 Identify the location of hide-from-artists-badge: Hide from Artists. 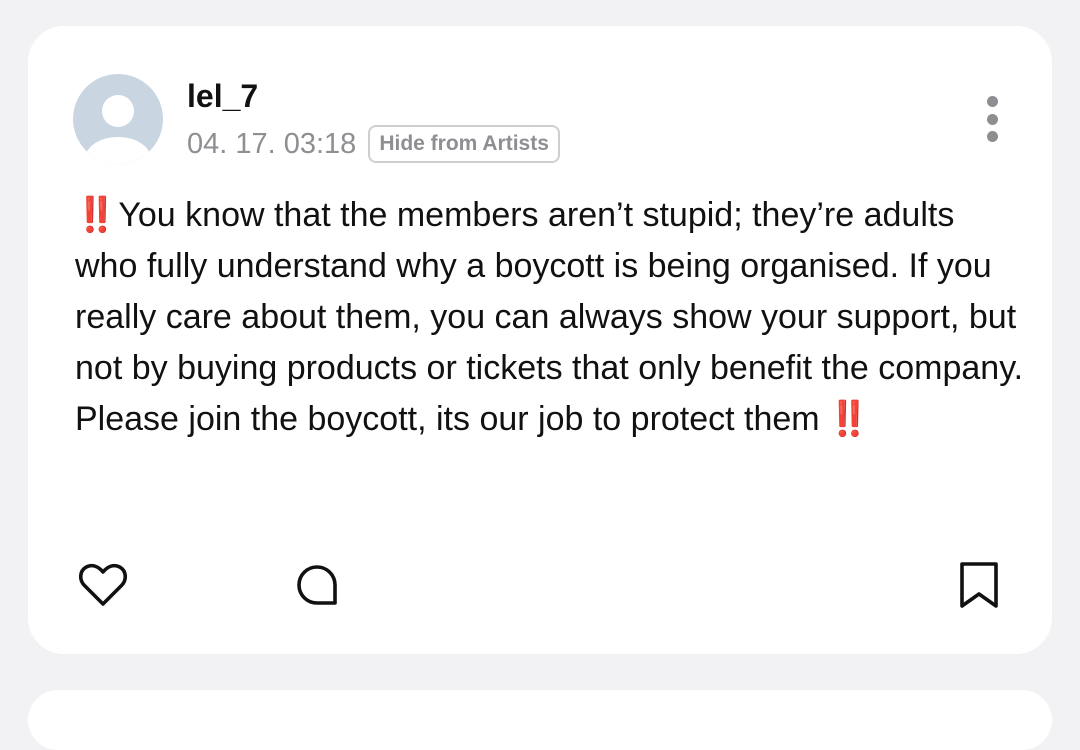
(464, 144).